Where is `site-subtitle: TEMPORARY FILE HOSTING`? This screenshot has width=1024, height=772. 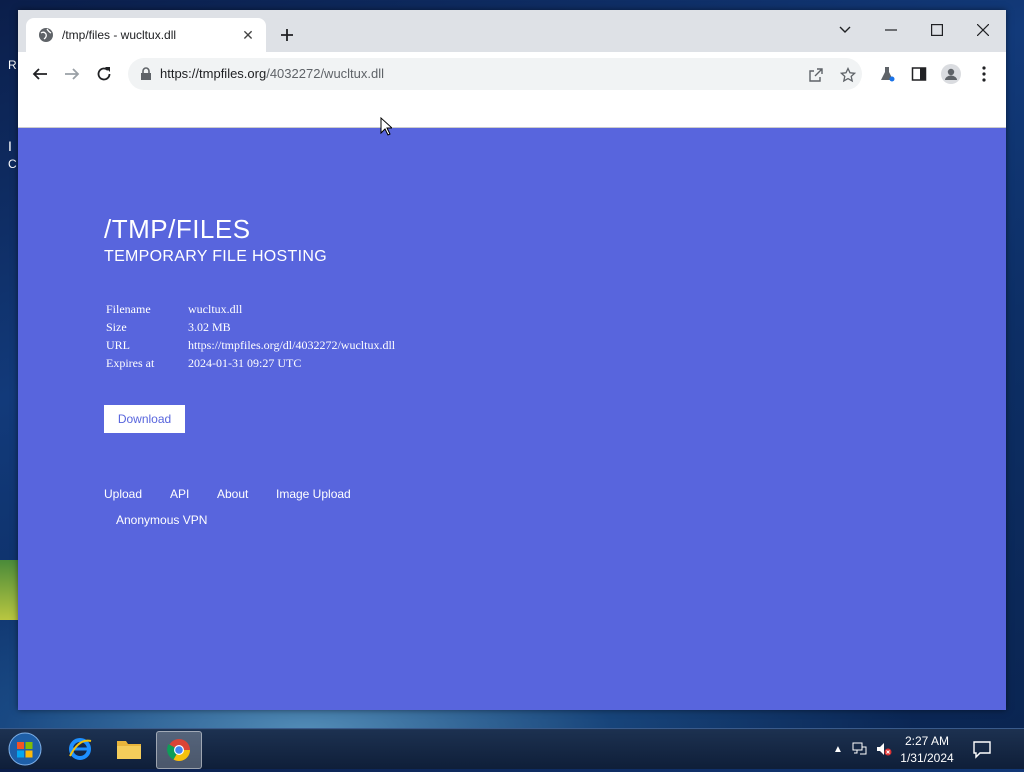 site-subtitle: TEMPORARY FILE HOSTING is located at coordinates (215, 256).